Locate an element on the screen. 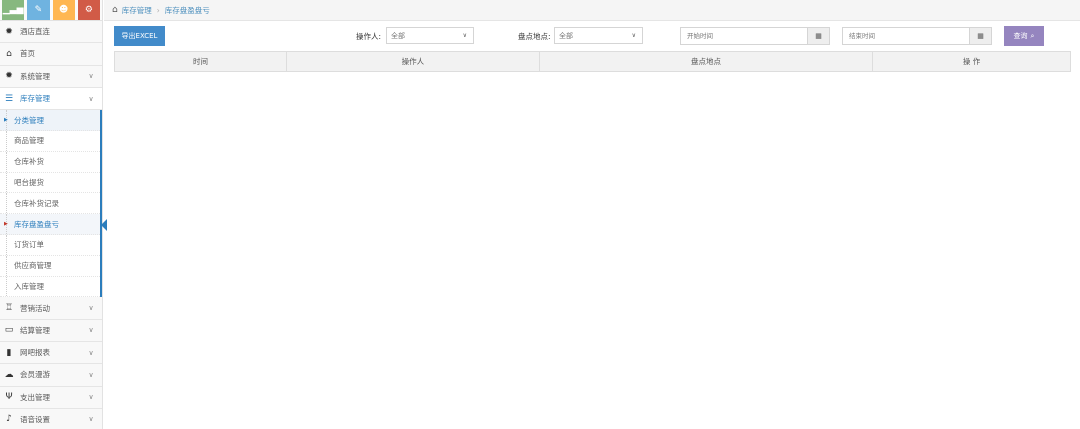 Image resolution: width=1080 pixels, height=429 pixels. column-header-time: 时间 is located at coordinates (200, 61).